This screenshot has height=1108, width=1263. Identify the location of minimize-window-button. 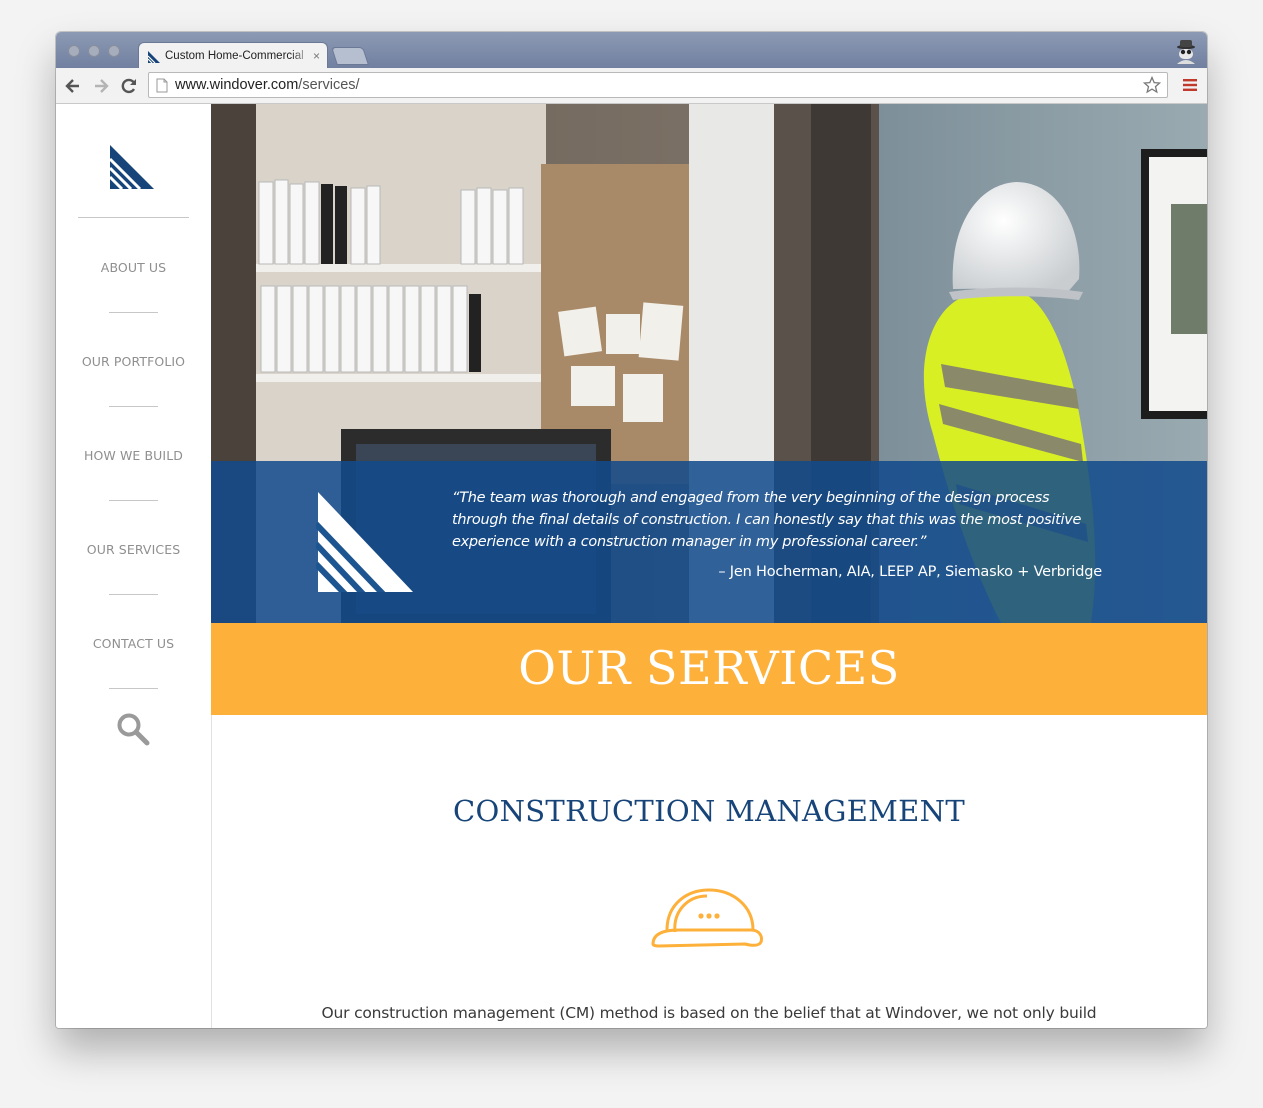
(94, 51).